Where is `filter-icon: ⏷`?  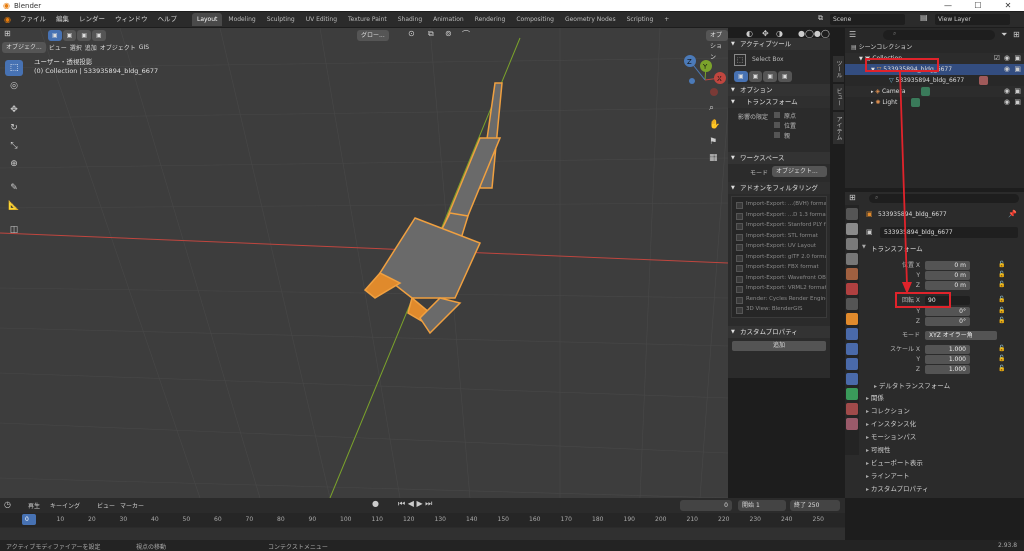 filter-icon: ⏷ is located at coordinates (1004, 35).